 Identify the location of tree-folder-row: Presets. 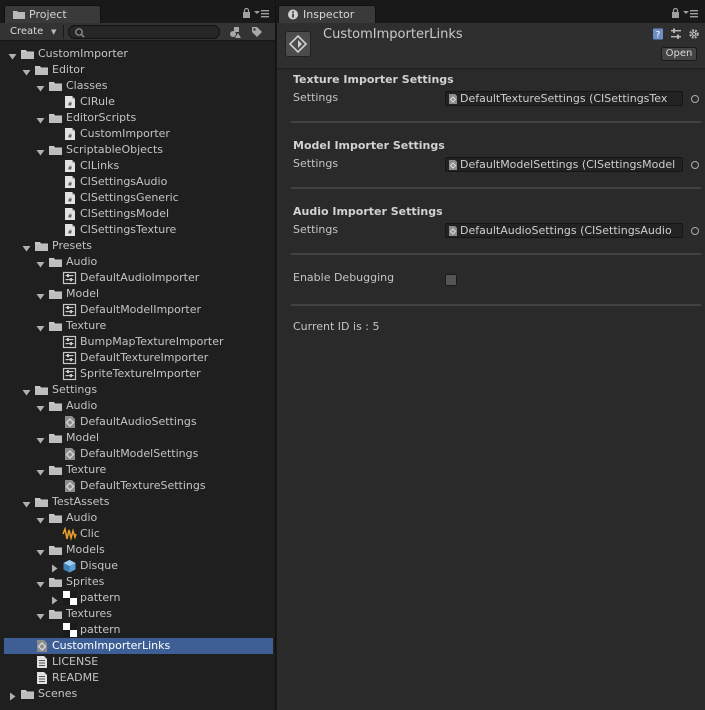
(138, 246).